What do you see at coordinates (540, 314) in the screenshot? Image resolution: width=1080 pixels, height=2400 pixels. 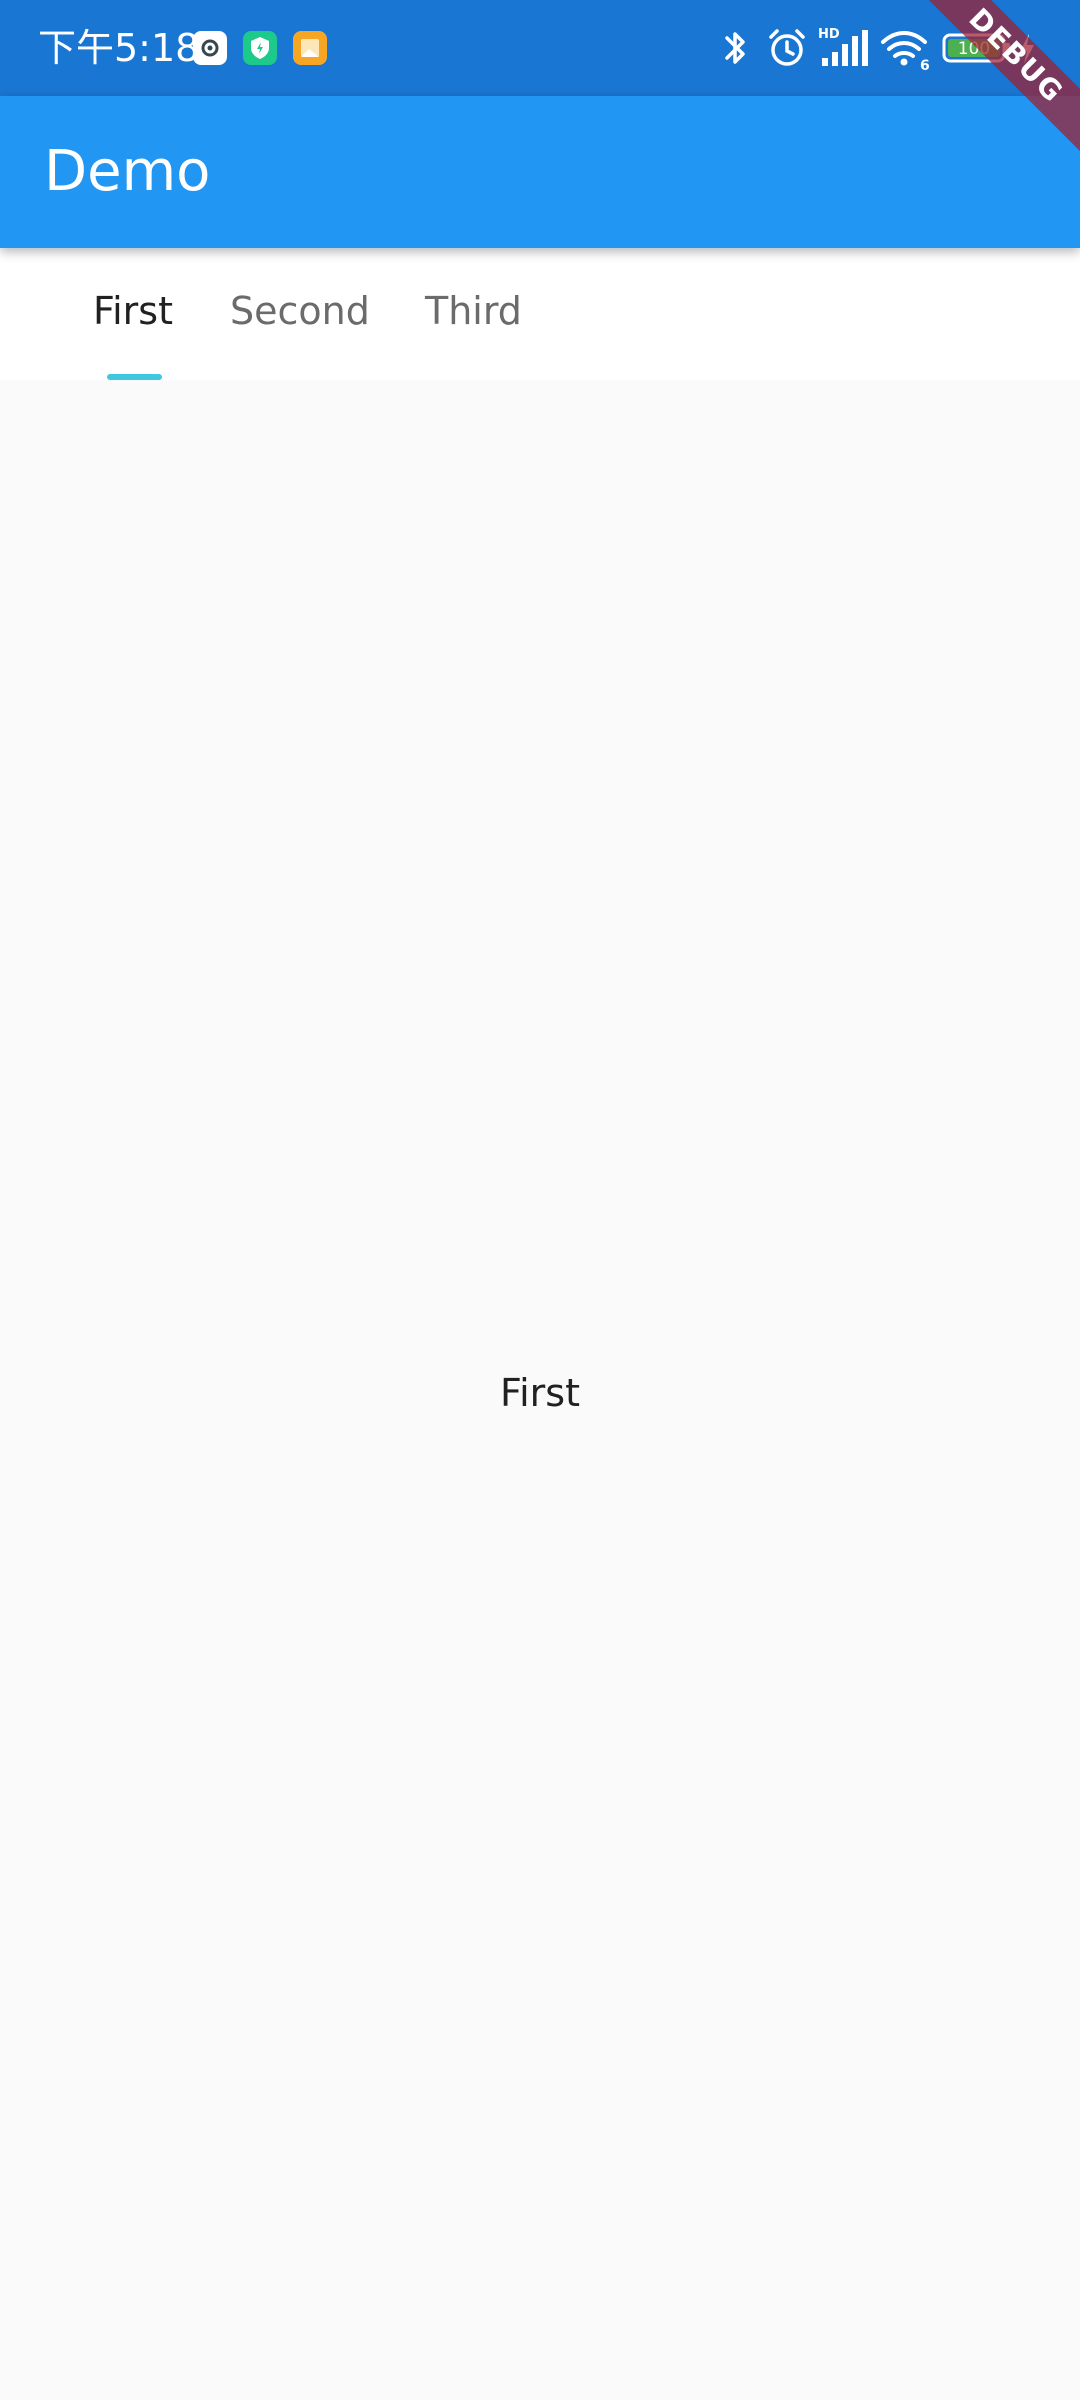 I see `tab-bar: First Second Third` at bounding box center [540, 314].